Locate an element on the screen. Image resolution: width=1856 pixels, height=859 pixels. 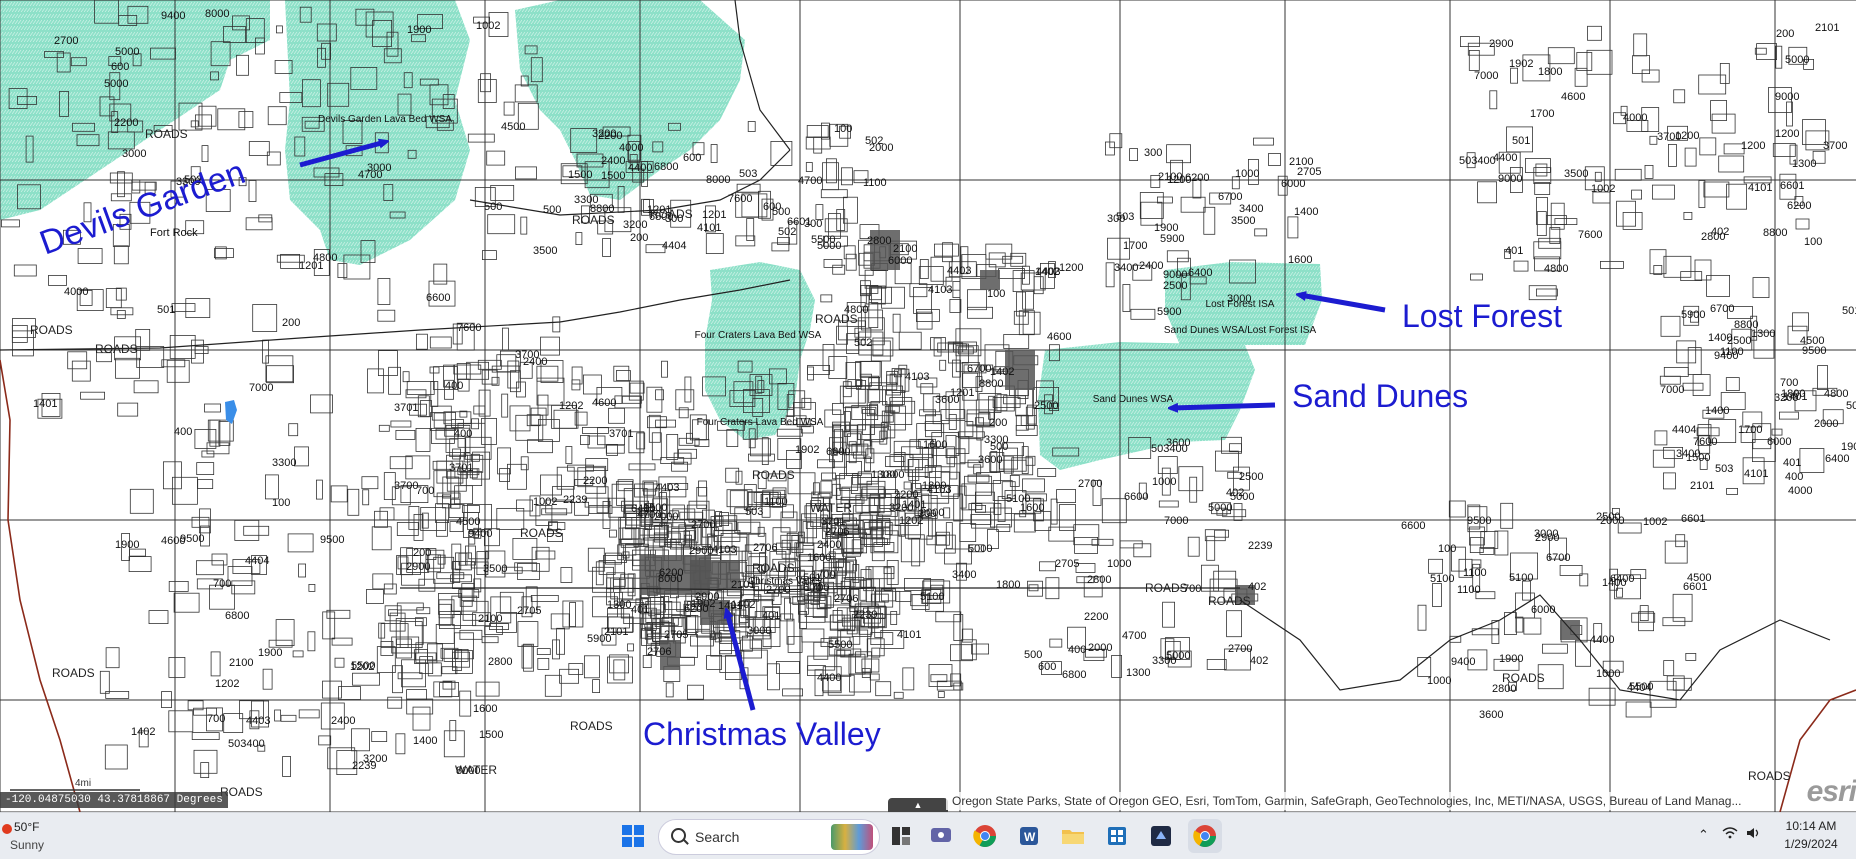
parcel-number: 501 is located at coordinates (166, 310).